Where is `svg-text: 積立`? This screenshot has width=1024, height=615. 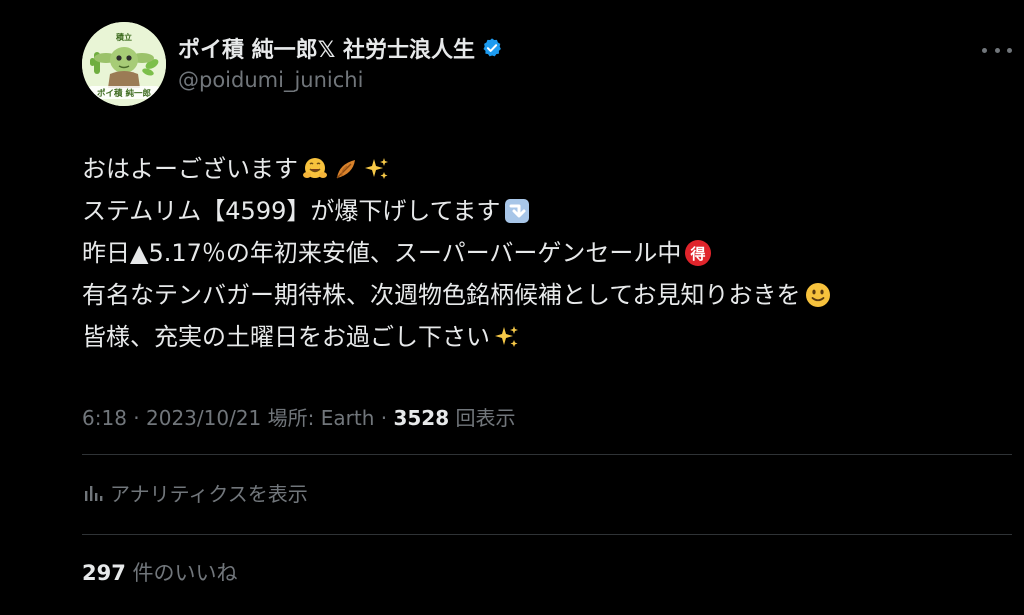 svg-text: 積立 is located at coordinates (123, 37).